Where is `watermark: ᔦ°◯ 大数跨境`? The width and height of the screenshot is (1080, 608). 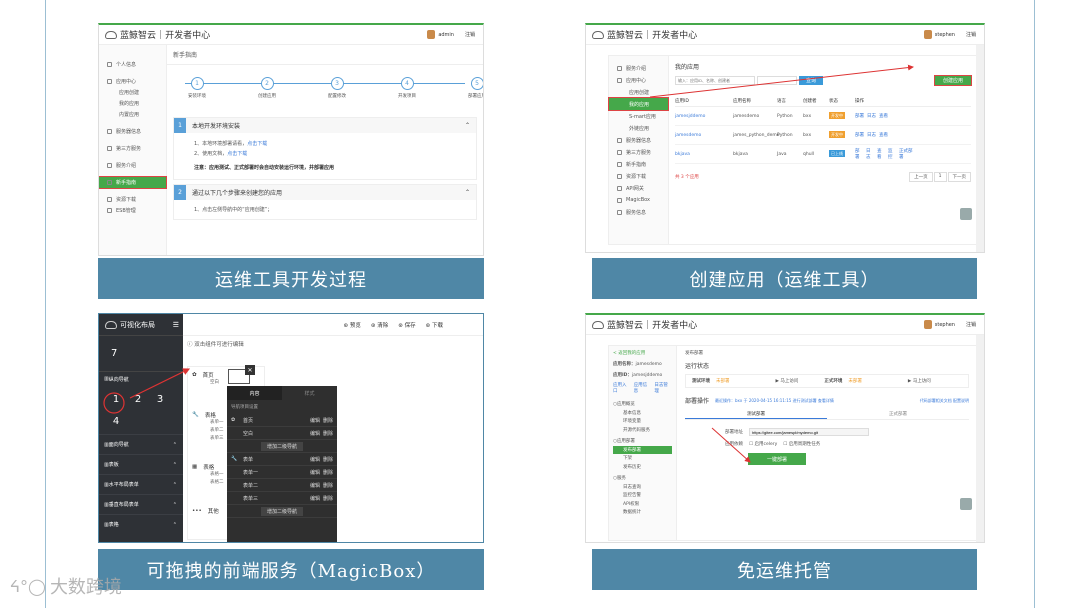
watermark: ᔦ°◯ 大数跨境 is located at coordinates (66, 586).